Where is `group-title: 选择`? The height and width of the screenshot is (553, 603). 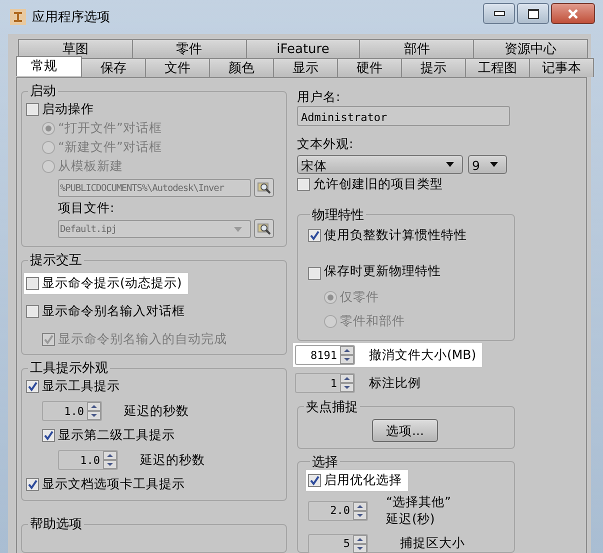
group-title: 选择 is located at coordinates (325, 462).